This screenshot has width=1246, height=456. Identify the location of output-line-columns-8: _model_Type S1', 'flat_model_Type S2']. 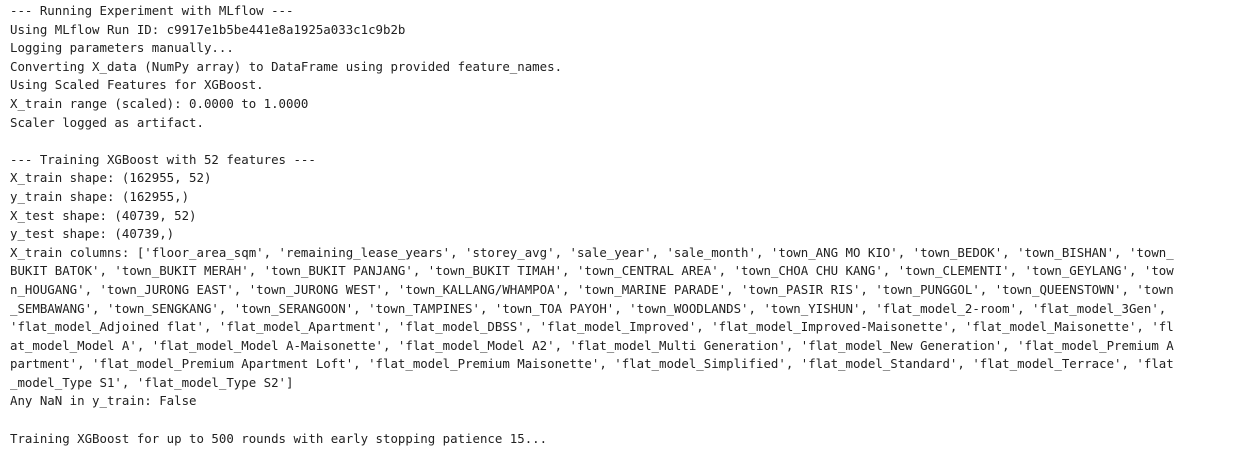
(152, 382).